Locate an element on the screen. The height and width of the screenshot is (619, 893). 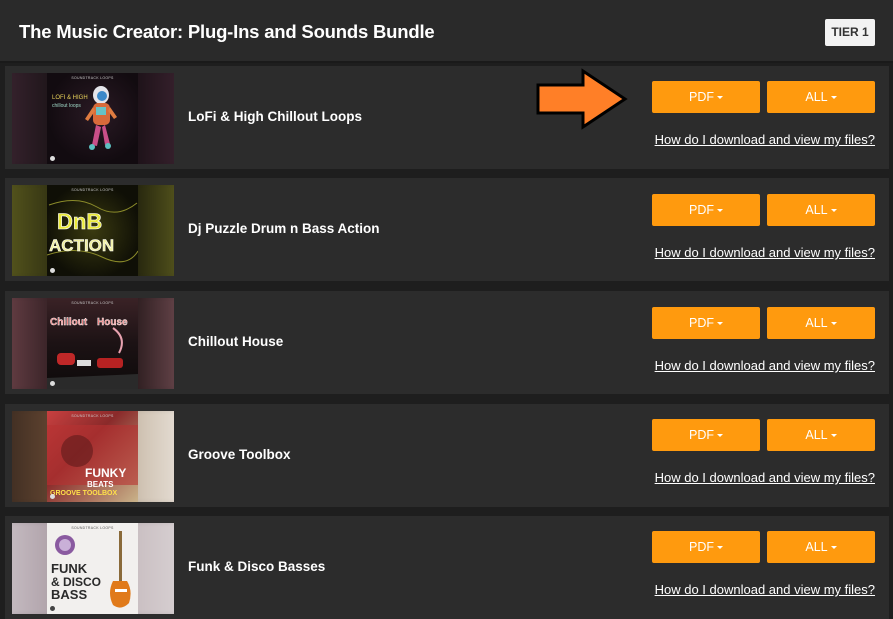
product-thumbnail: SOUNDTRACK LOOPS FUNK & DISCO BASS is located at coordinates (93, 568).